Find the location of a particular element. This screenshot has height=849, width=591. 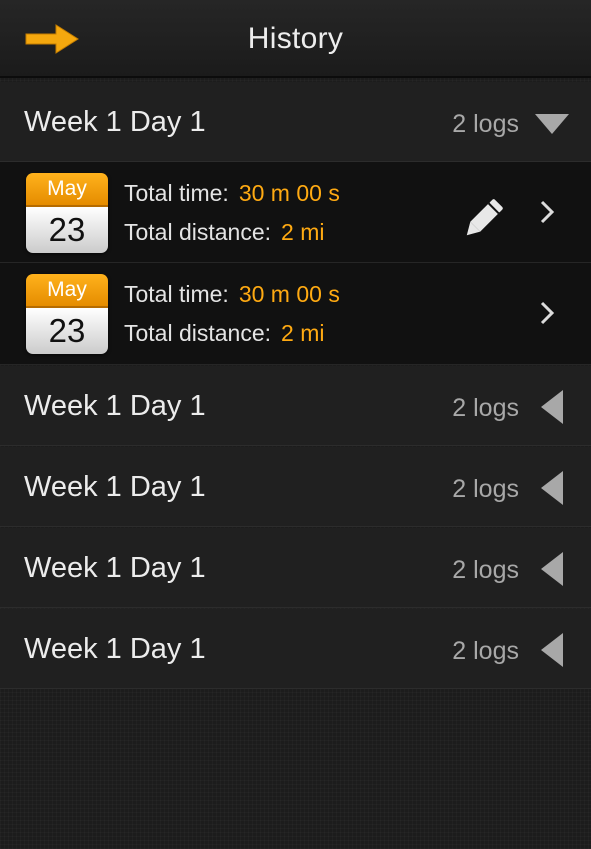

triangle-down-icon is located at coordinates (552, 124).